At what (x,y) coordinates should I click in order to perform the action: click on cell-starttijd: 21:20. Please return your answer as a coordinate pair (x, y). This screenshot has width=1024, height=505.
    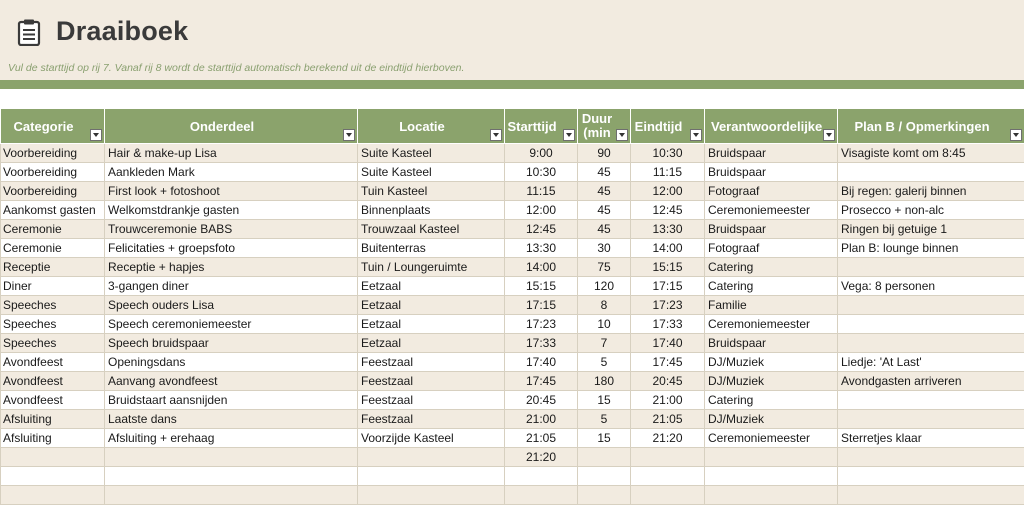
    Looking at the image, I should click on (541, 457).